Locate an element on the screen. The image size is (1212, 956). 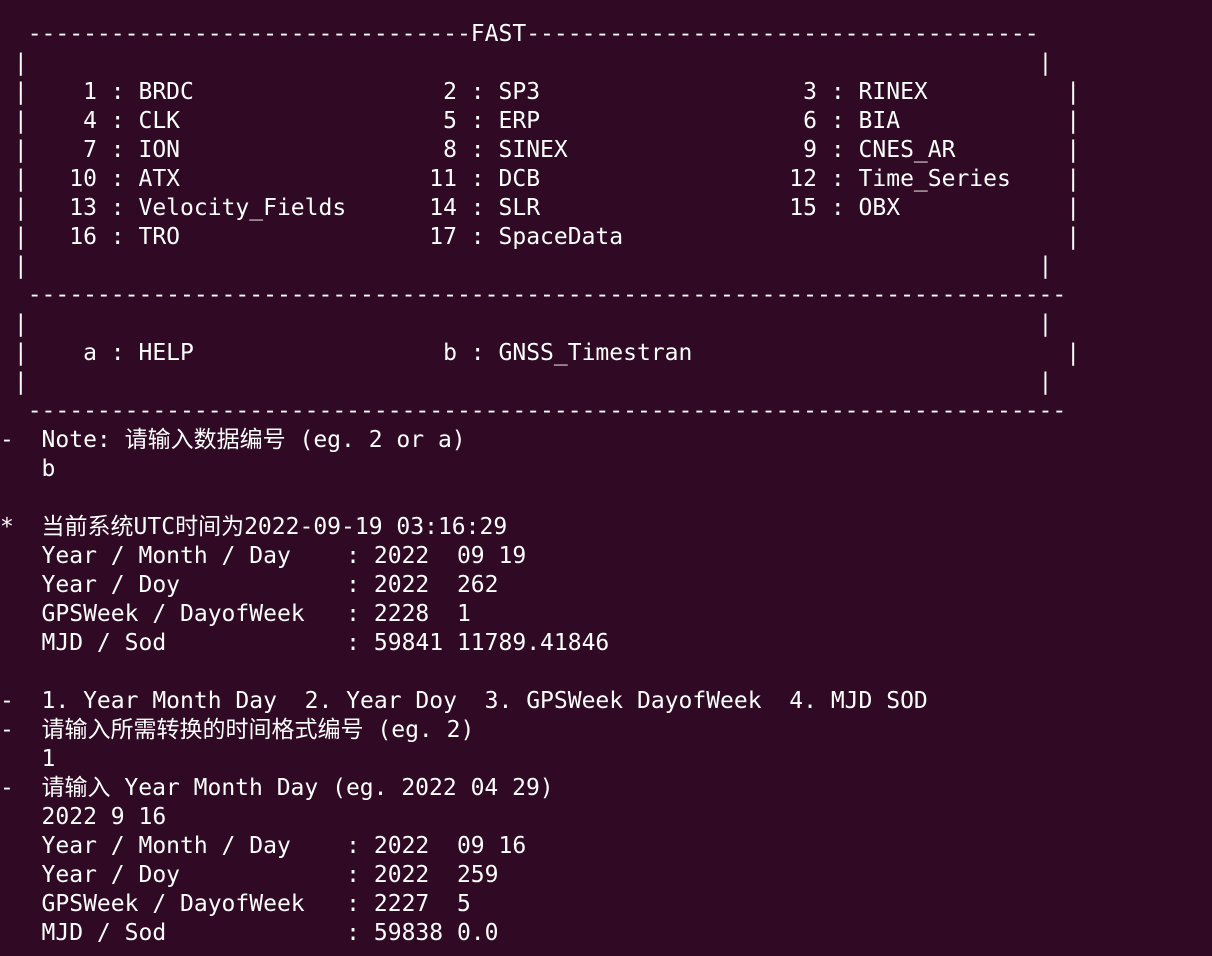
menu-row-6: | 16 : TRO 17 : SpaceData | is located at coordinates (540, 237).